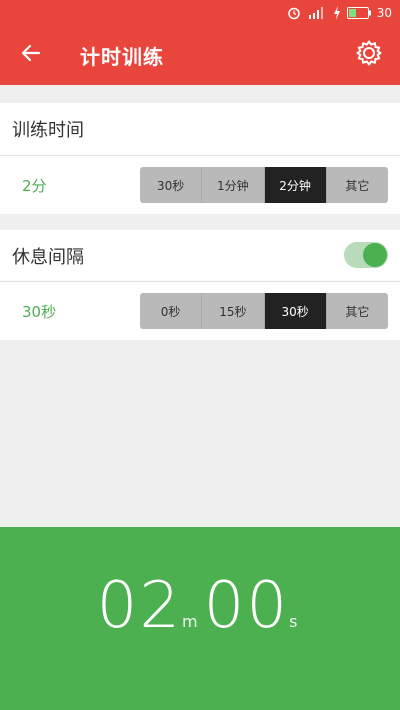 Image resolution: width=400 pixels, height=710 pixels. What do you see at coordinates (357, 311) in the screenshot?
I see `rest-option-other: 其它` at bounding box center [357, 311].